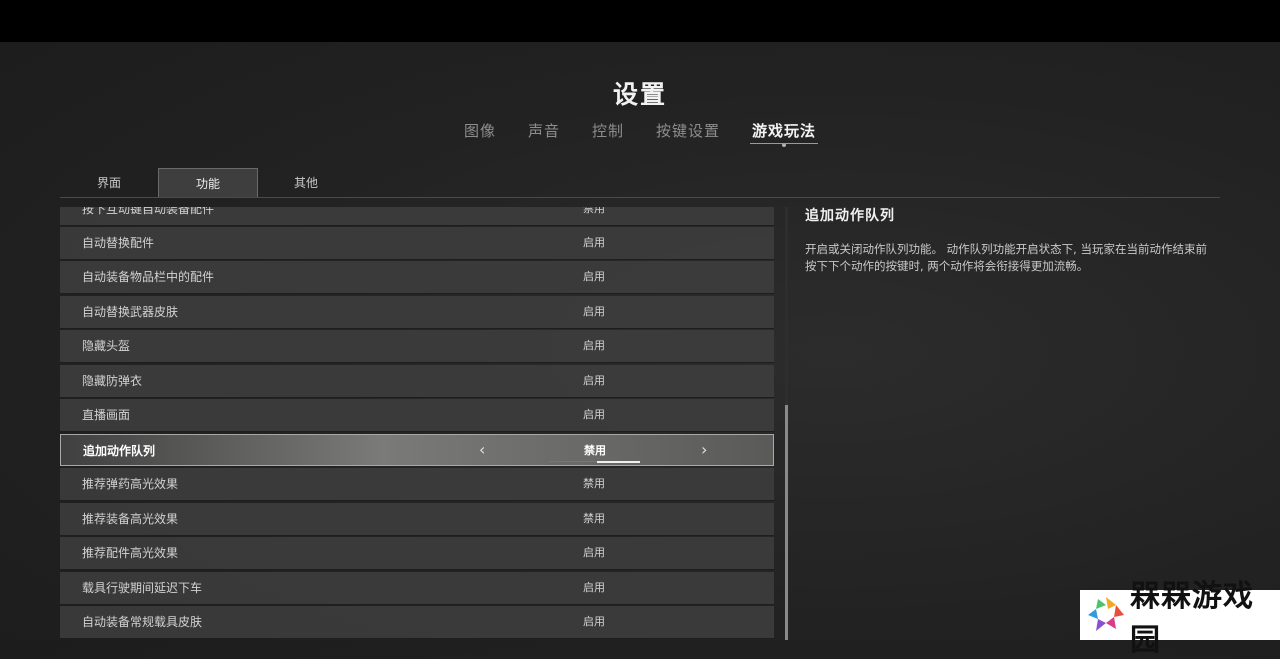  I want to click on watermark: 槑槑游戏园, so click(1180, 618).